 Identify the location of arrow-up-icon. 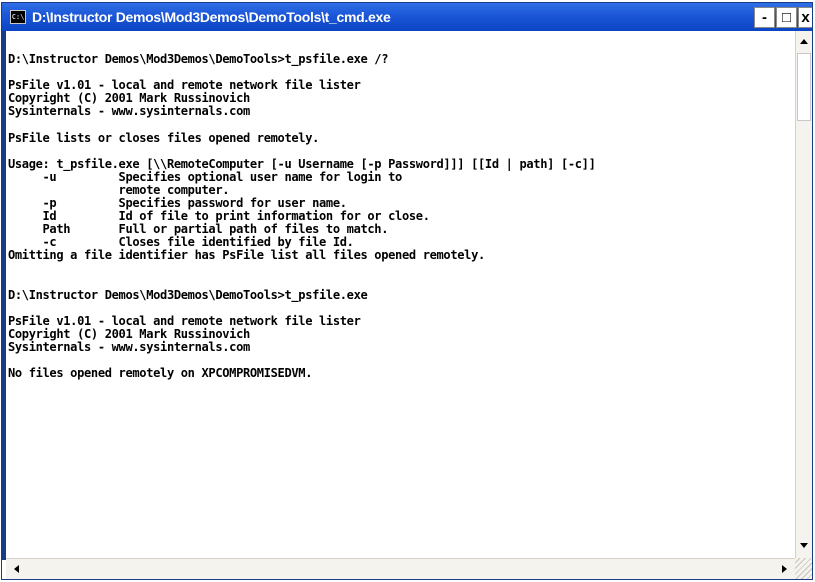
(804, 41).